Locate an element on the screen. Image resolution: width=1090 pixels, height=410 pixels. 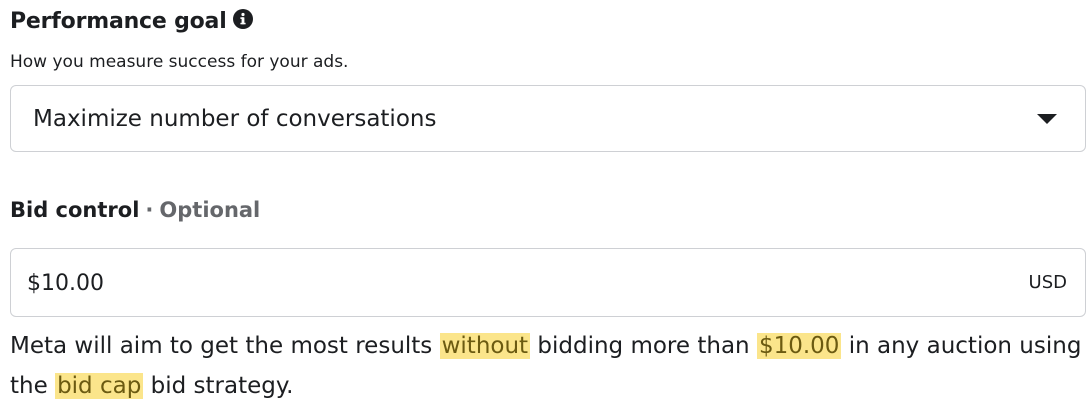
help-text-segment: bid strategy. is located at coordinates (218, 386).